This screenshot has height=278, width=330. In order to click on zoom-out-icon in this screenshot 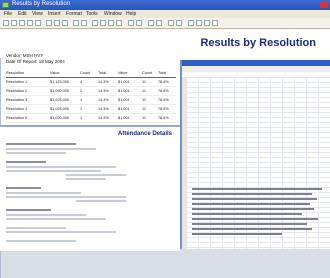, I will do `click(139, 23)`.